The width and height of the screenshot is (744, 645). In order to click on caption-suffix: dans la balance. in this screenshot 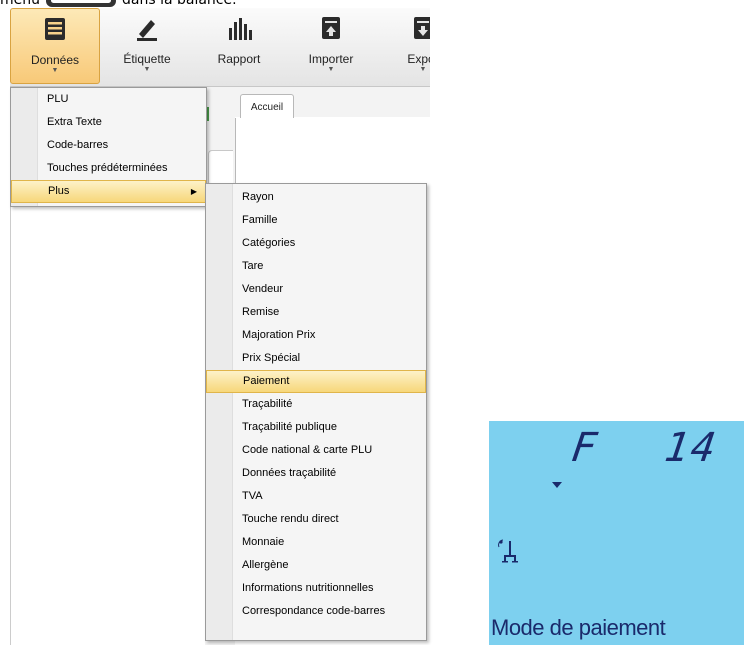, I will do `click(179, 4)`.